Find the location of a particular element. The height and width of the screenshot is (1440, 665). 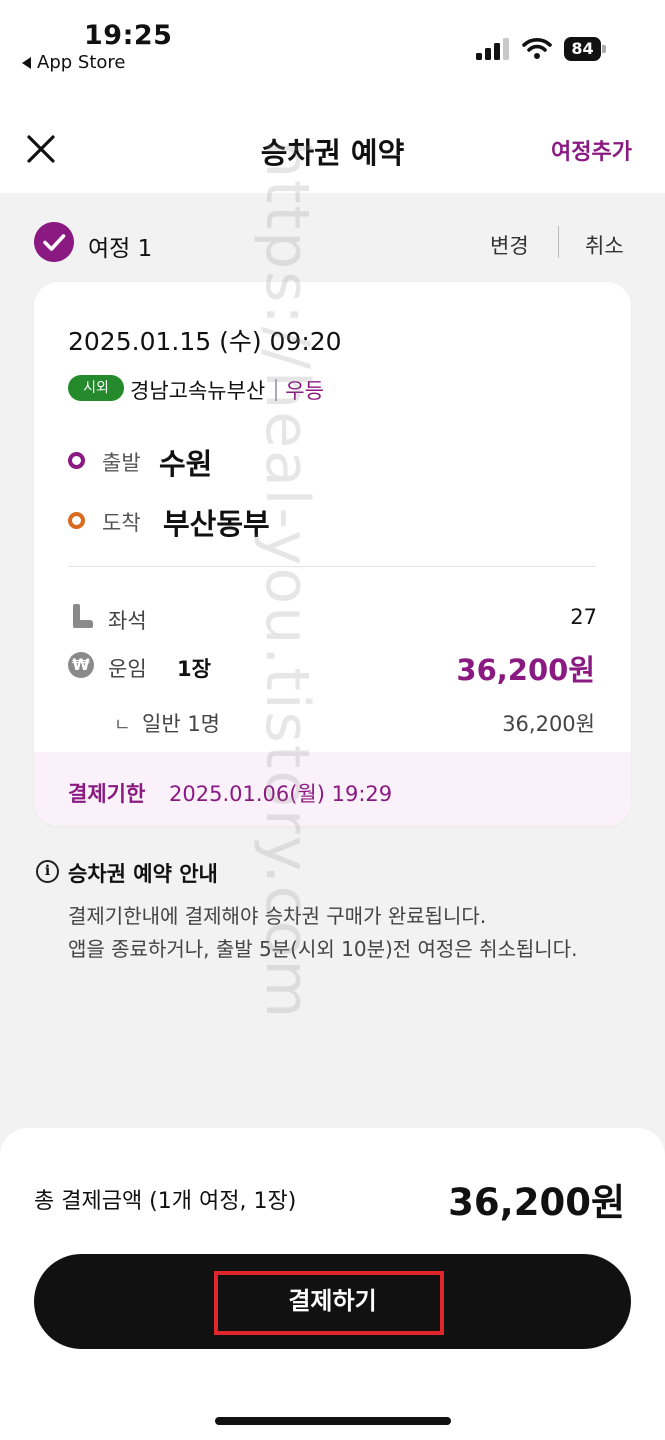

separator is located at coordinates (276, 390).